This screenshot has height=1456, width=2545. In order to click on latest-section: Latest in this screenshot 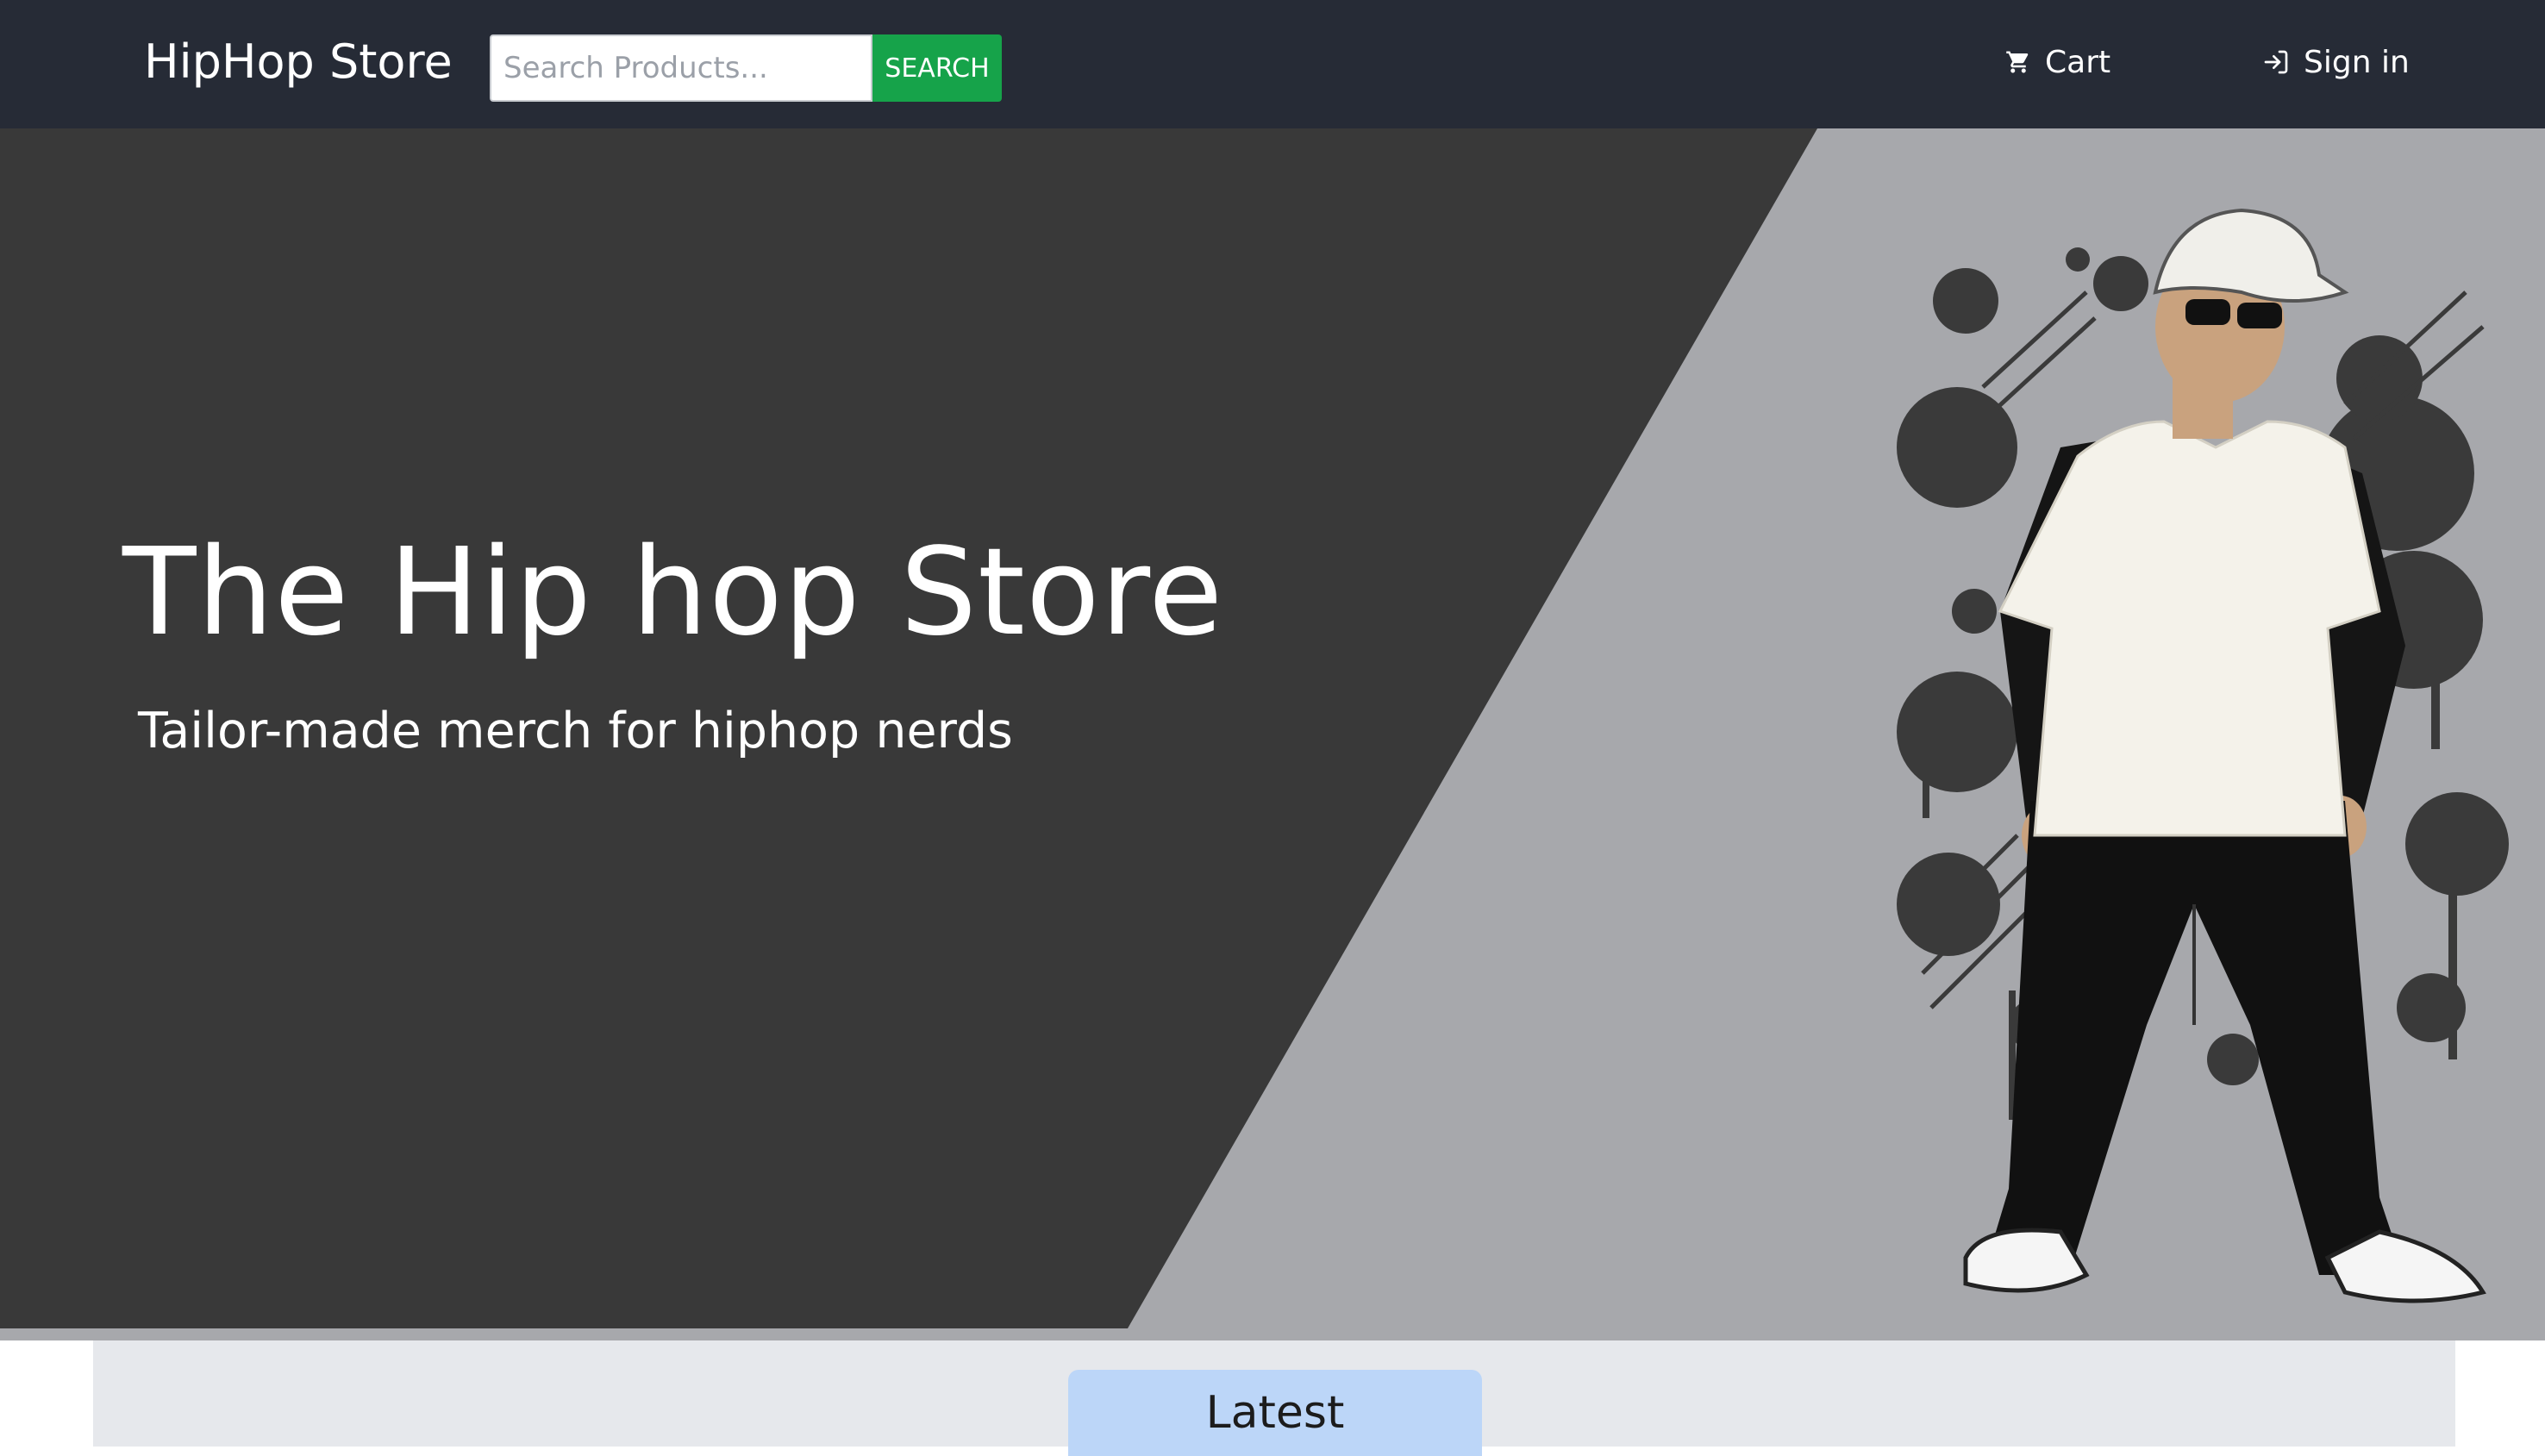, I will do `click(1274, 1398)`.